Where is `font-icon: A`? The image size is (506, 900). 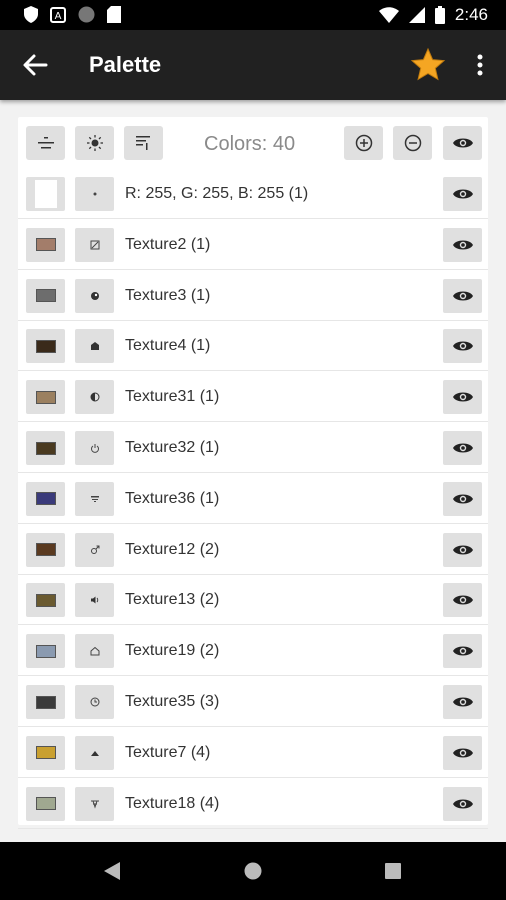 font-icon: A is located at coordinates (58, 14).